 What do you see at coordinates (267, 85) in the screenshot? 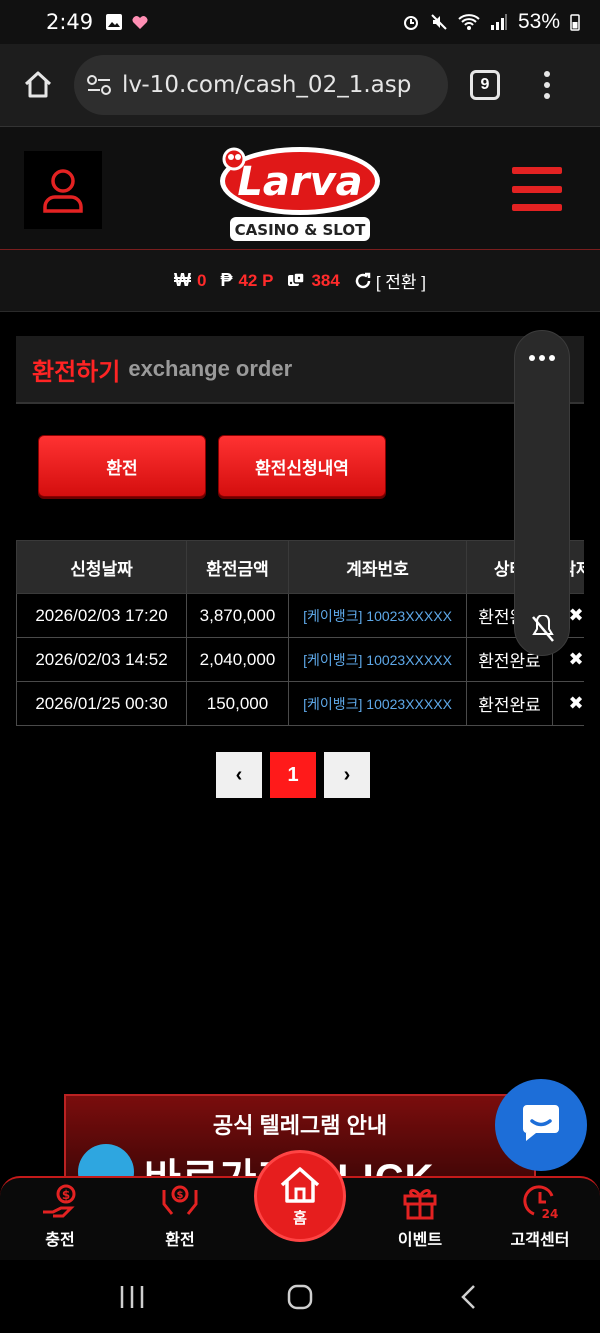
I see `url-text: lv-10.com/cash_02_1.asp` at bounding box center [267, 85].